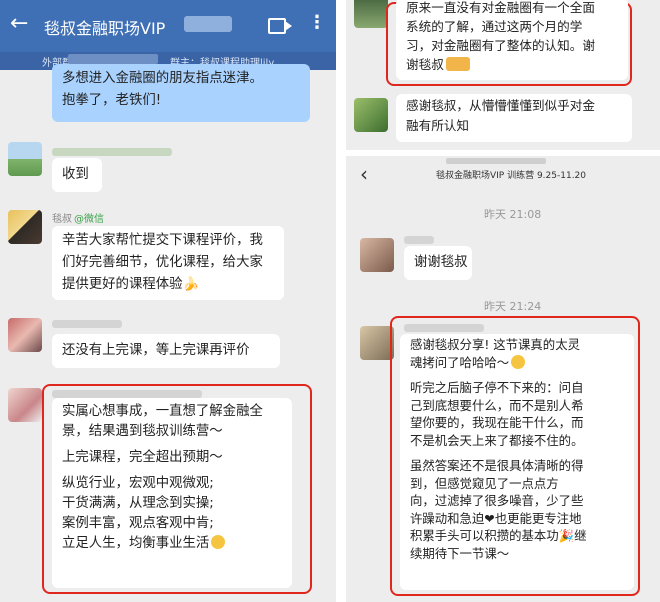 This screenshot has width=660, height=602. I want to click on message-bubble: 多想进入金融圈的朋友指点迷津。 抱拳了，老铁们!, so click(181, 93).